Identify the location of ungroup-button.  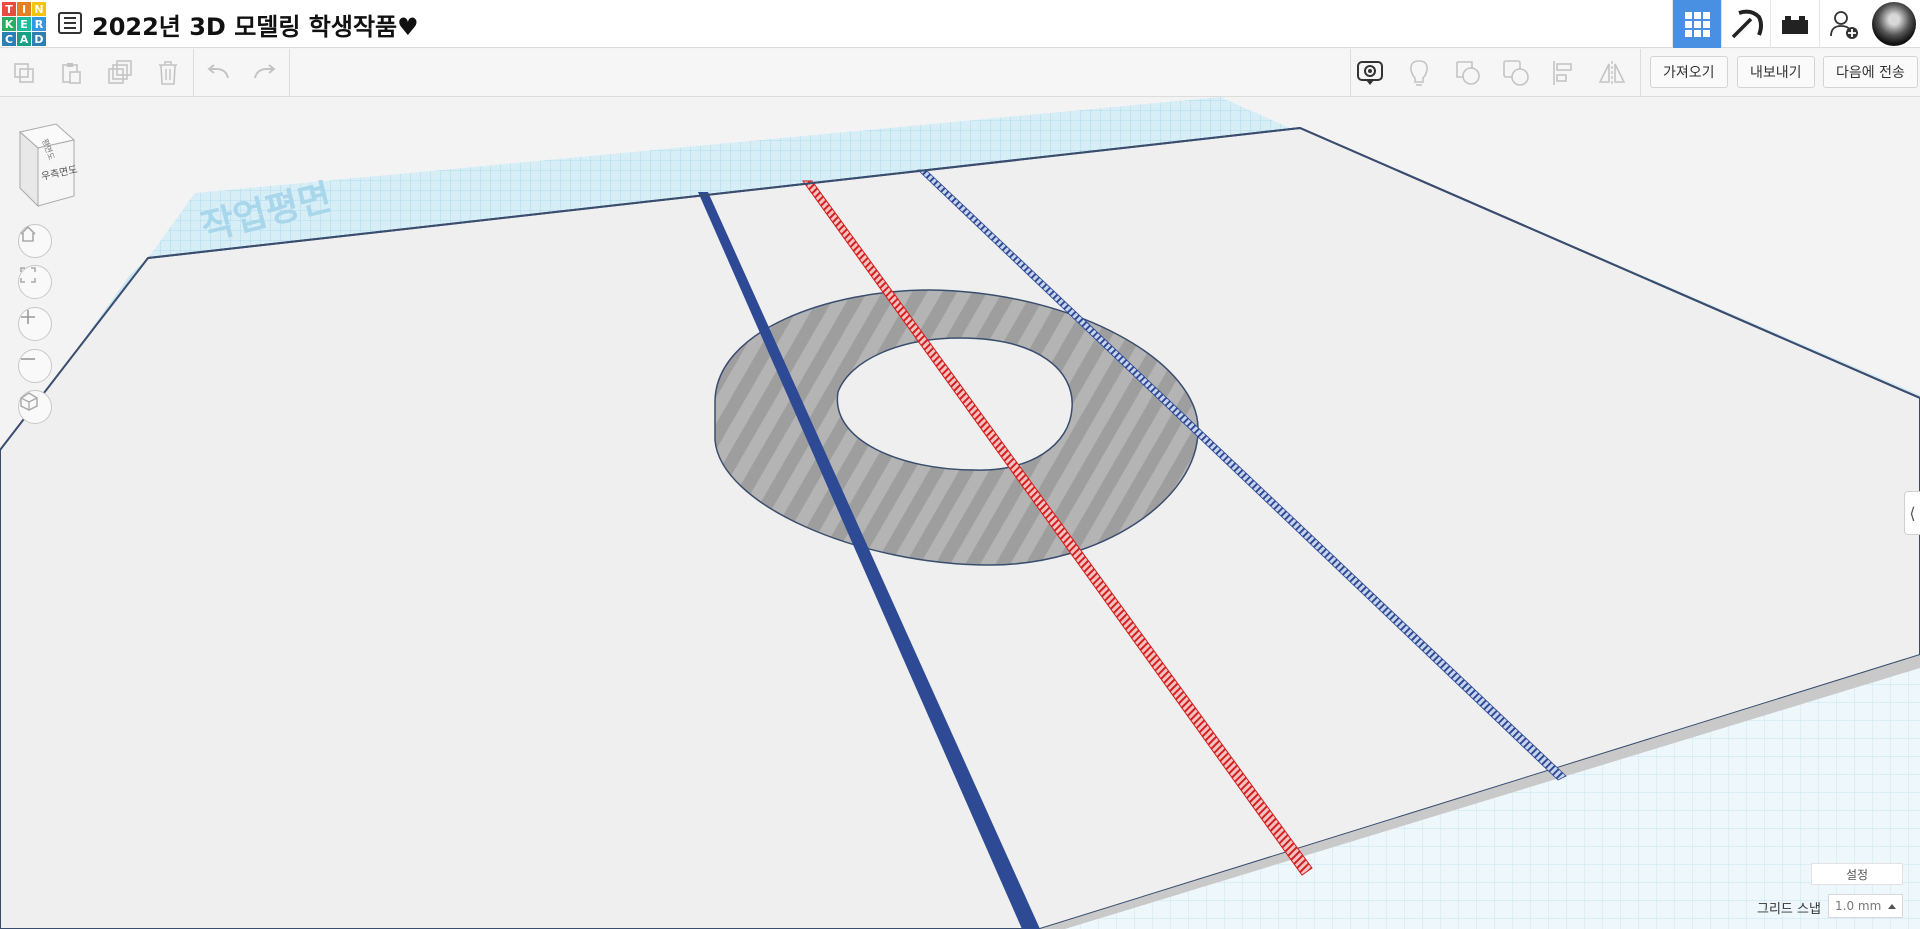
(1516, 73).